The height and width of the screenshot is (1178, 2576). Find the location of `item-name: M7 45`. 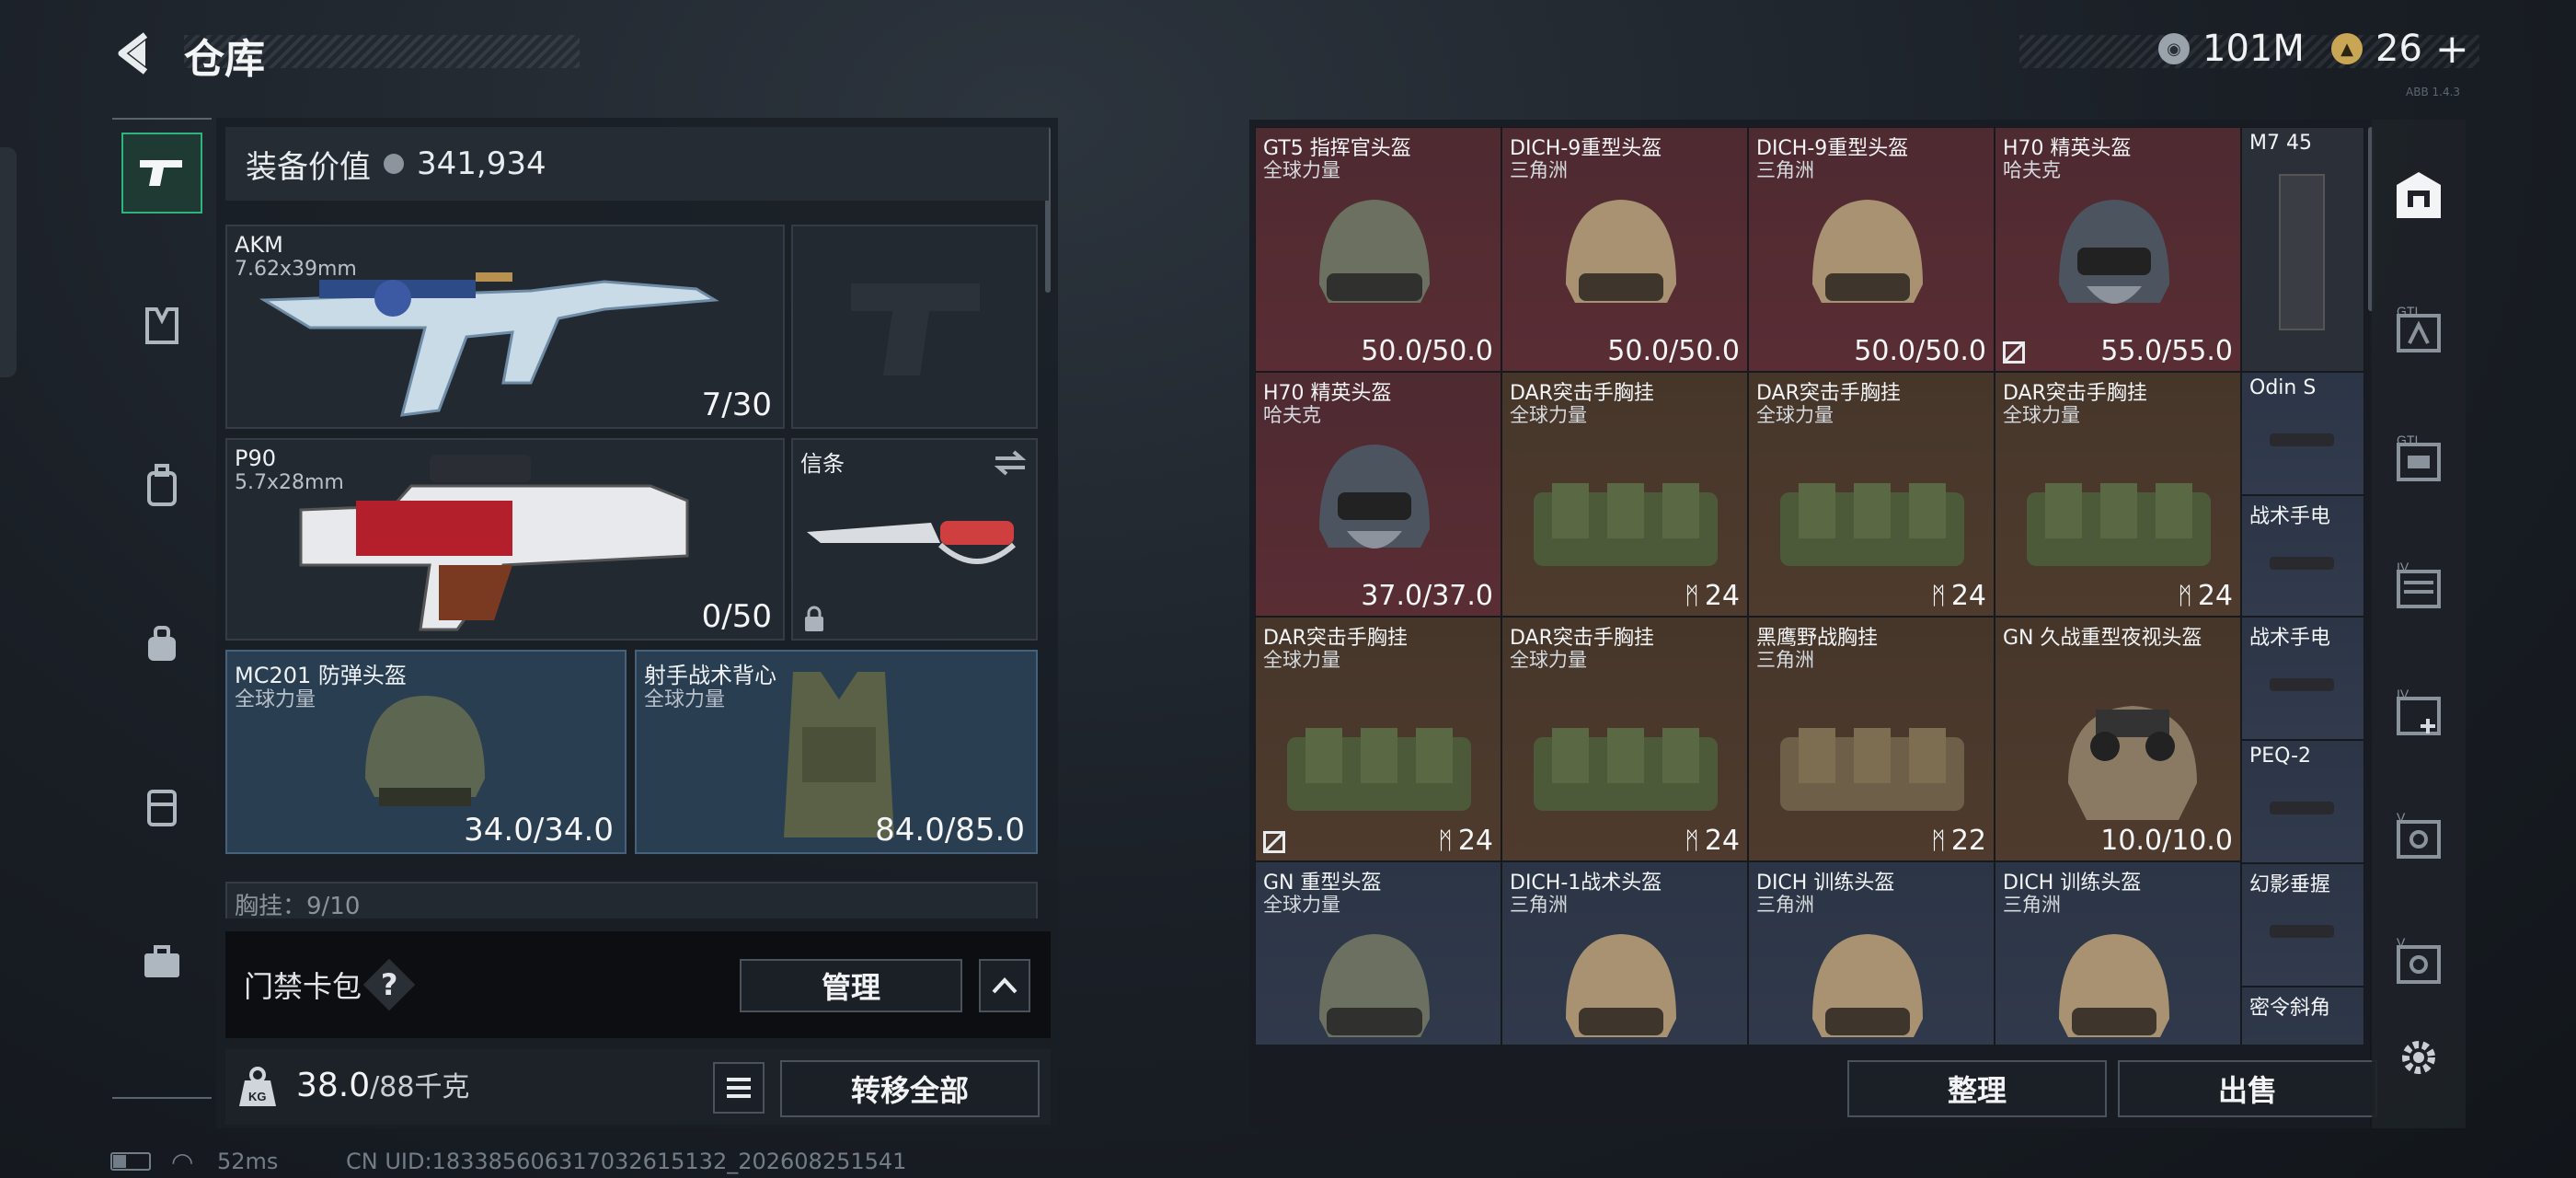

item-name: M7 45 is located at coordinates (2280, 143).